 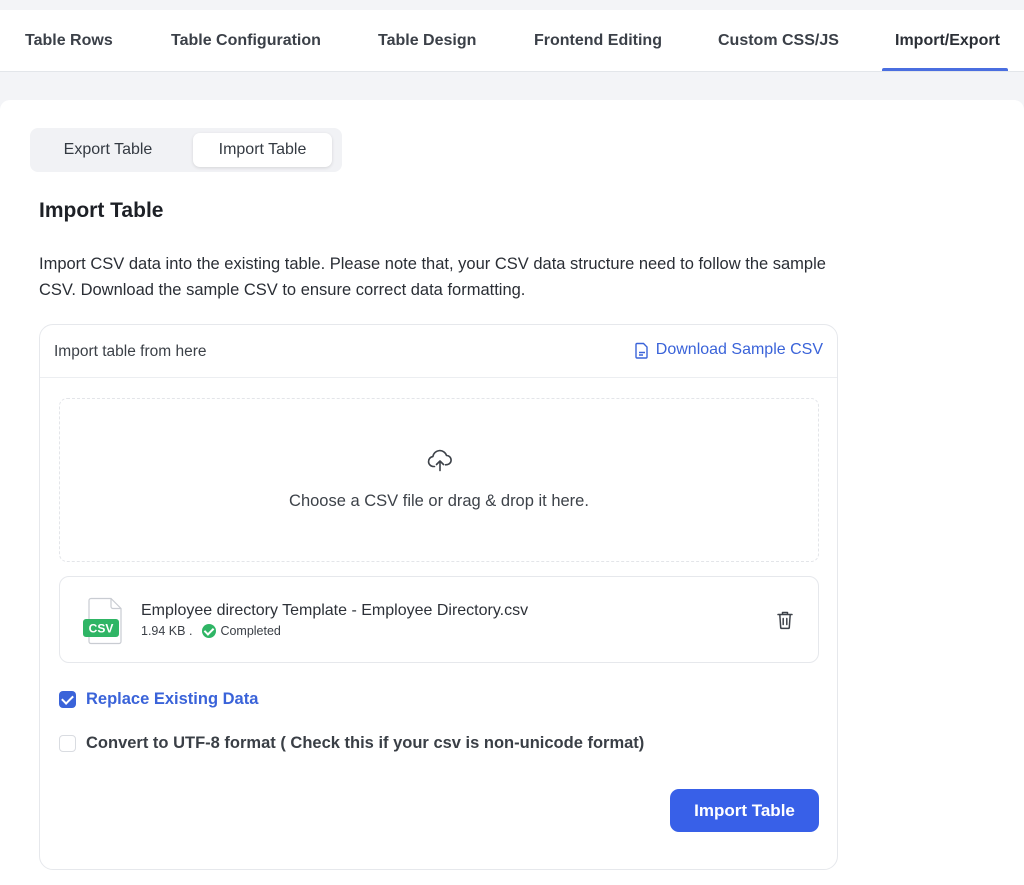 What do you see at coordinates (262, 150) in the screenshot?
I see `import-table-tab: Import Table` at bounding box center [262, 150].